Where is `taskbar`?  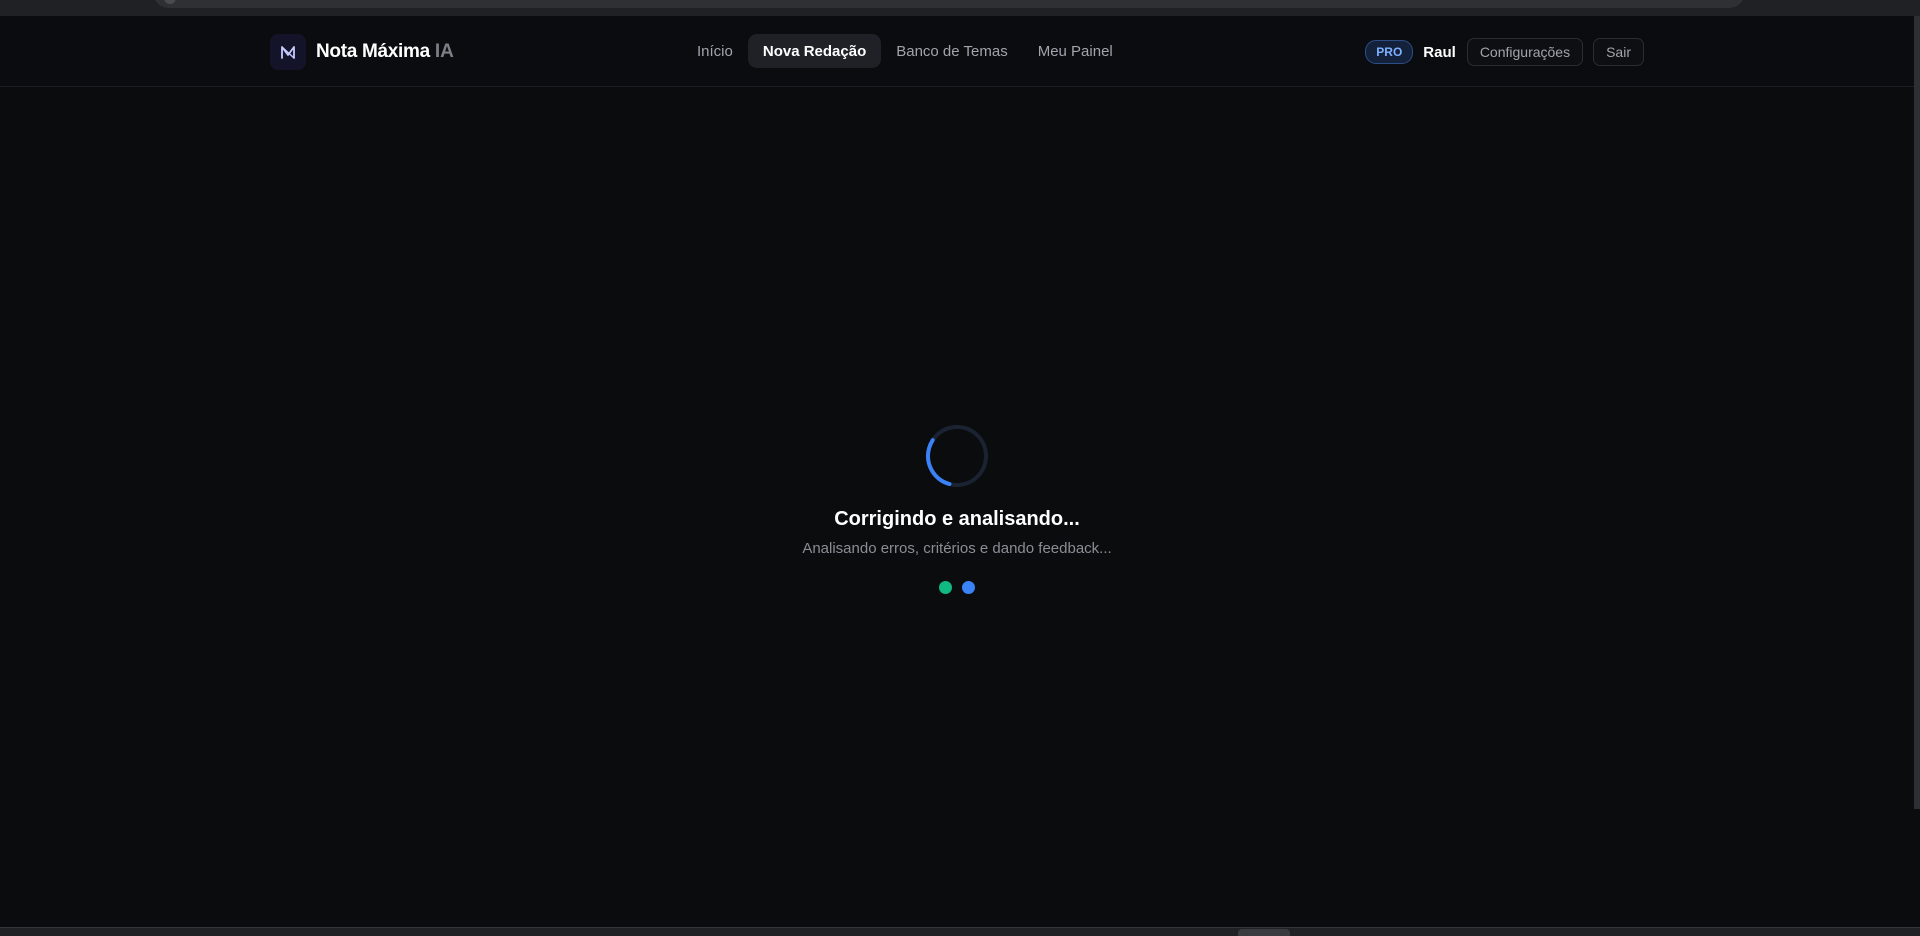
taskbar is located at coordinates (960, 931).